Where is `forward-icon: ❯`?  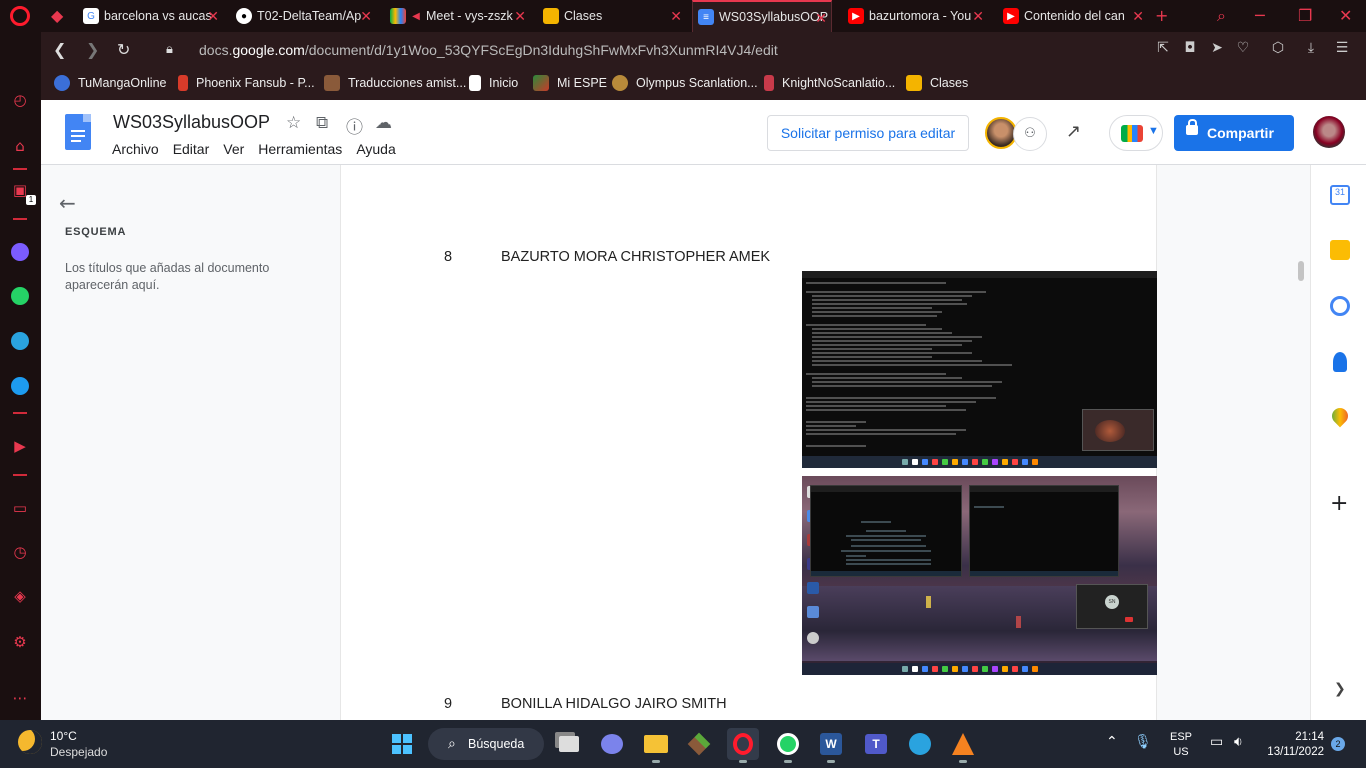 forward-icon: ❯ is located at coordinates (92, 49).